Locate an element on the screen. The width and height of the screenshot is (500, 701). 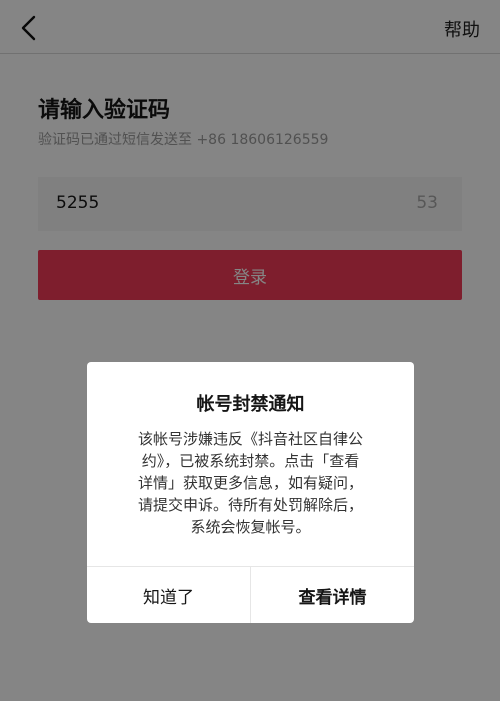
view-details-button: 查看详情 is located at coordinates (332, 595).